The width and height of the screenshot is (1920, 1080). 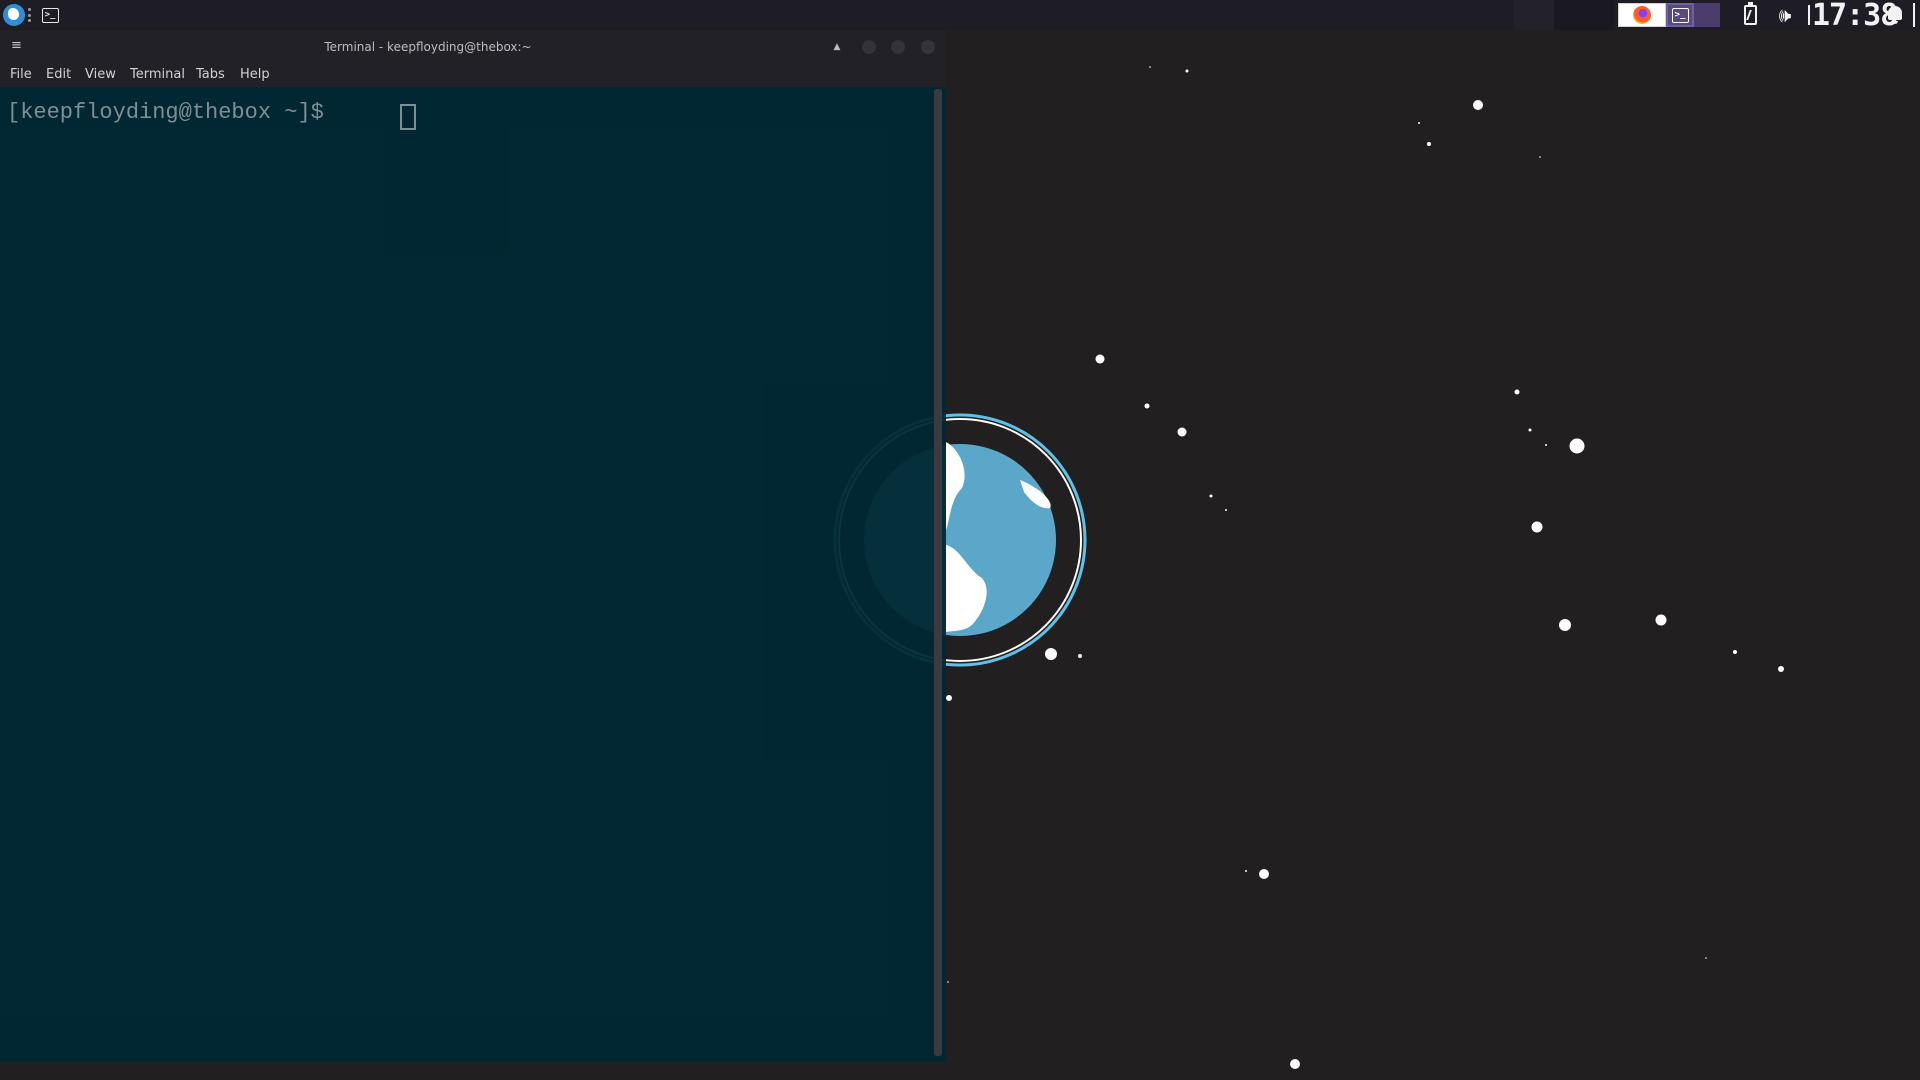 I want to click on firefox-icon, so click(x=1642, y=15).